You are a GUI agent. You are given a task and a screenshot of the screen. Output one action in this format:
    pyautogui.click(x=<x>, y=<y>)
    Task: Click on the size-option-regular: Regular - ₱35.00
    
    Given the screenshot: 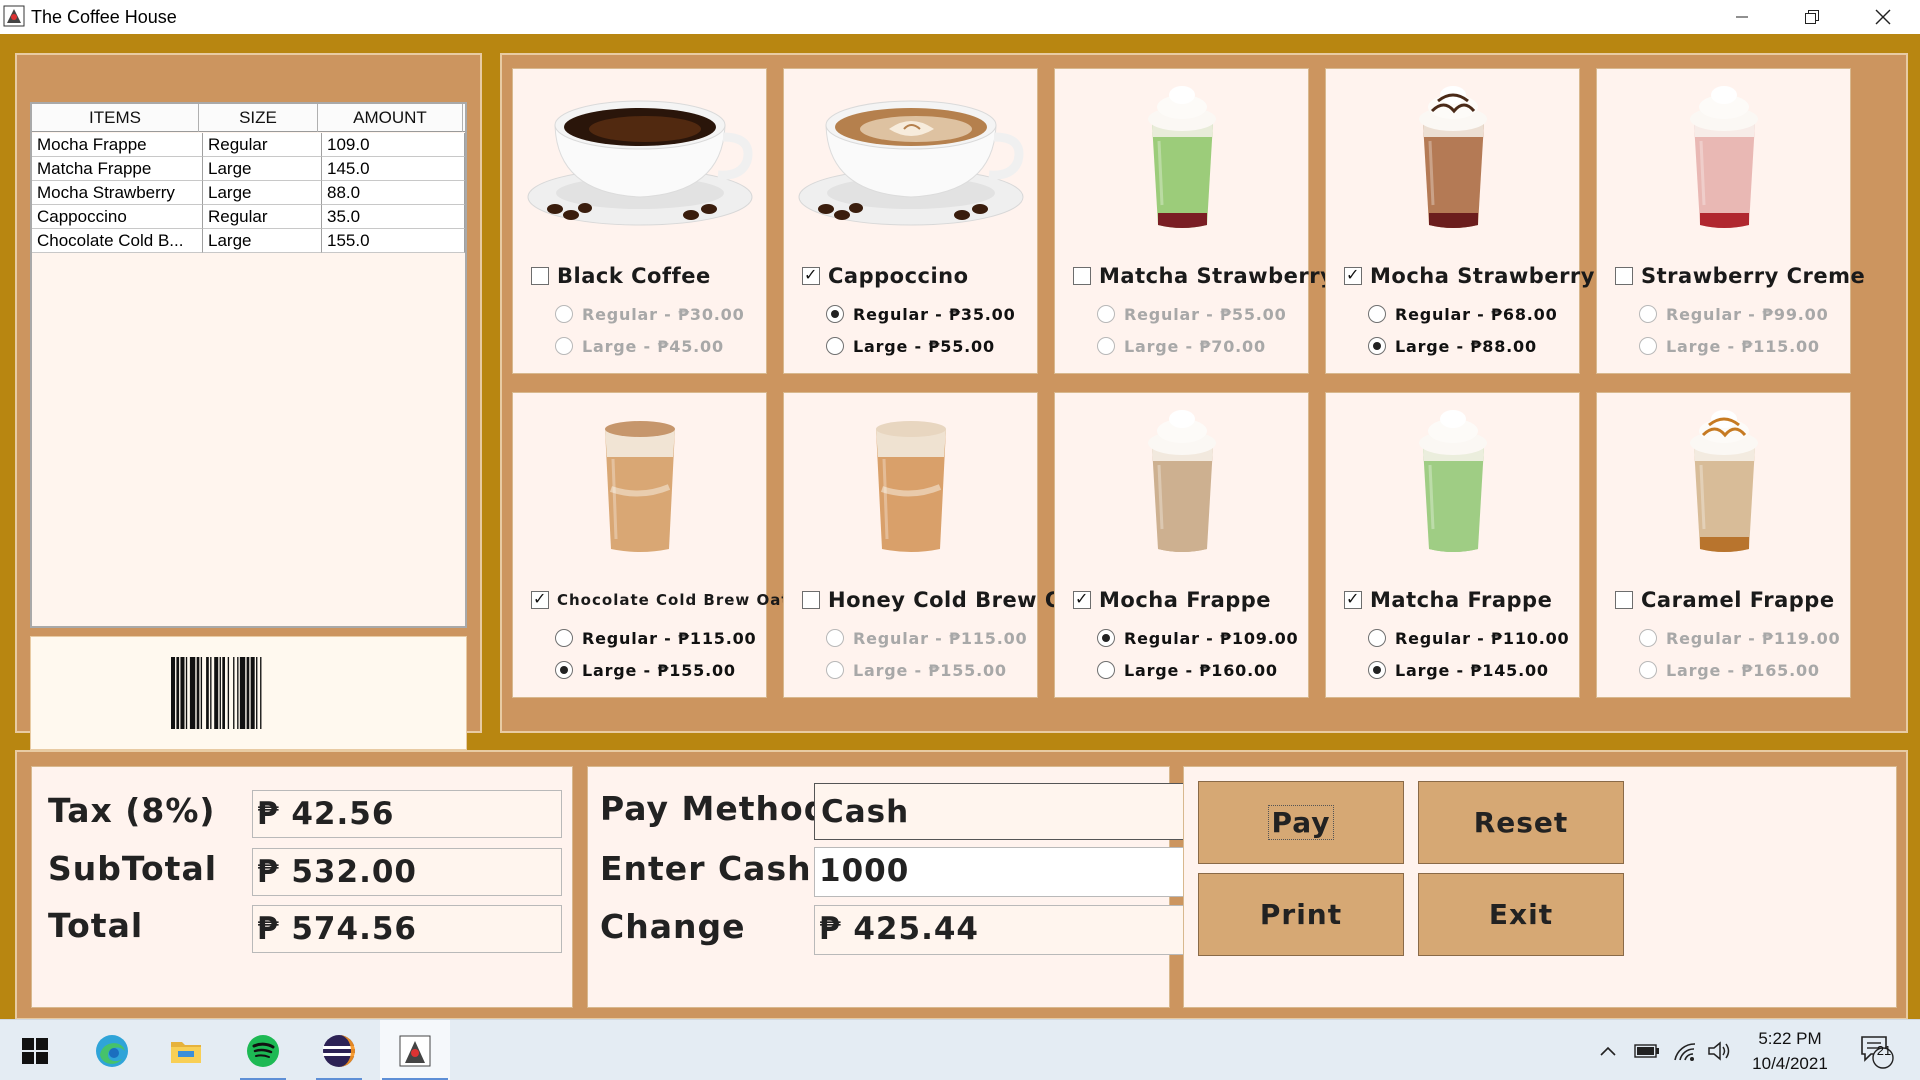 What is the action you would take?
    pyautogui.click(x=921, y=314)
    